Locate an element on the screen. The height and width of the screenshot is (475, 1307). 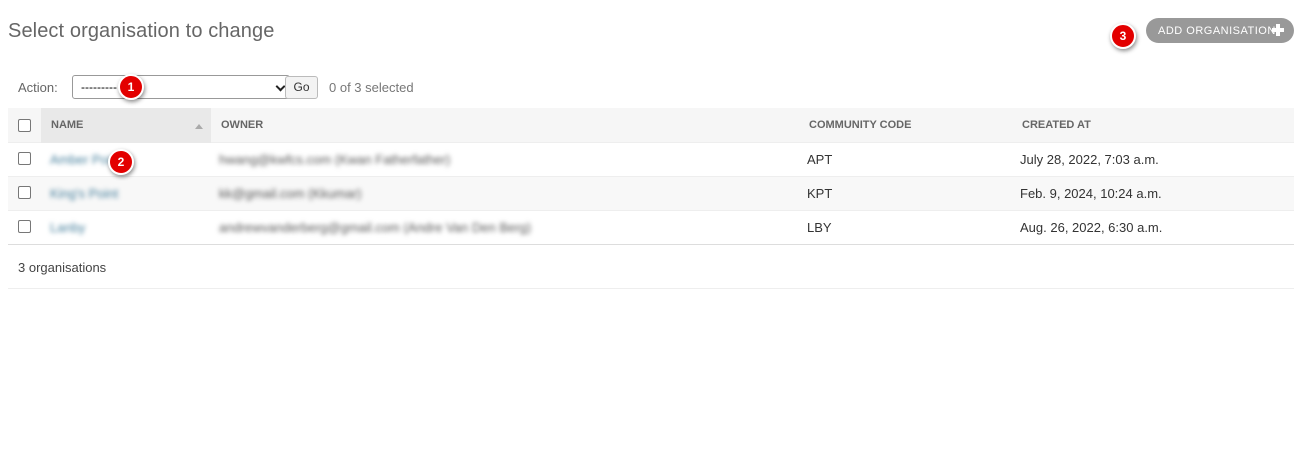
add-organisation-label: ADD ORGANISATION is located at coordinates (1217, 30).